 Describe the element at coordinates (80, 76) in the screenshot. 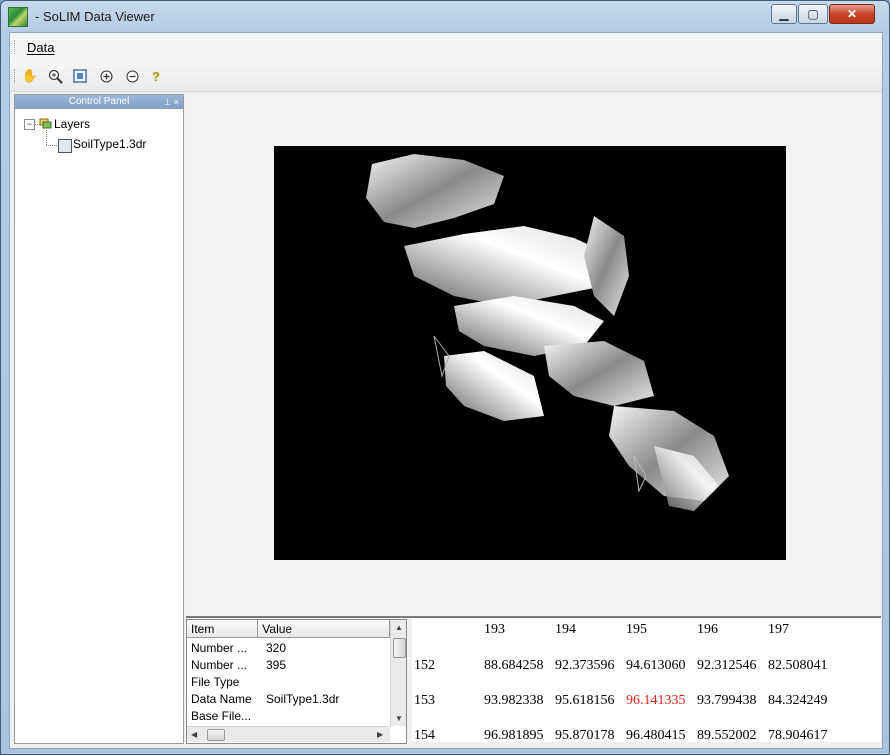

I see `full-extent-icon` at that location.